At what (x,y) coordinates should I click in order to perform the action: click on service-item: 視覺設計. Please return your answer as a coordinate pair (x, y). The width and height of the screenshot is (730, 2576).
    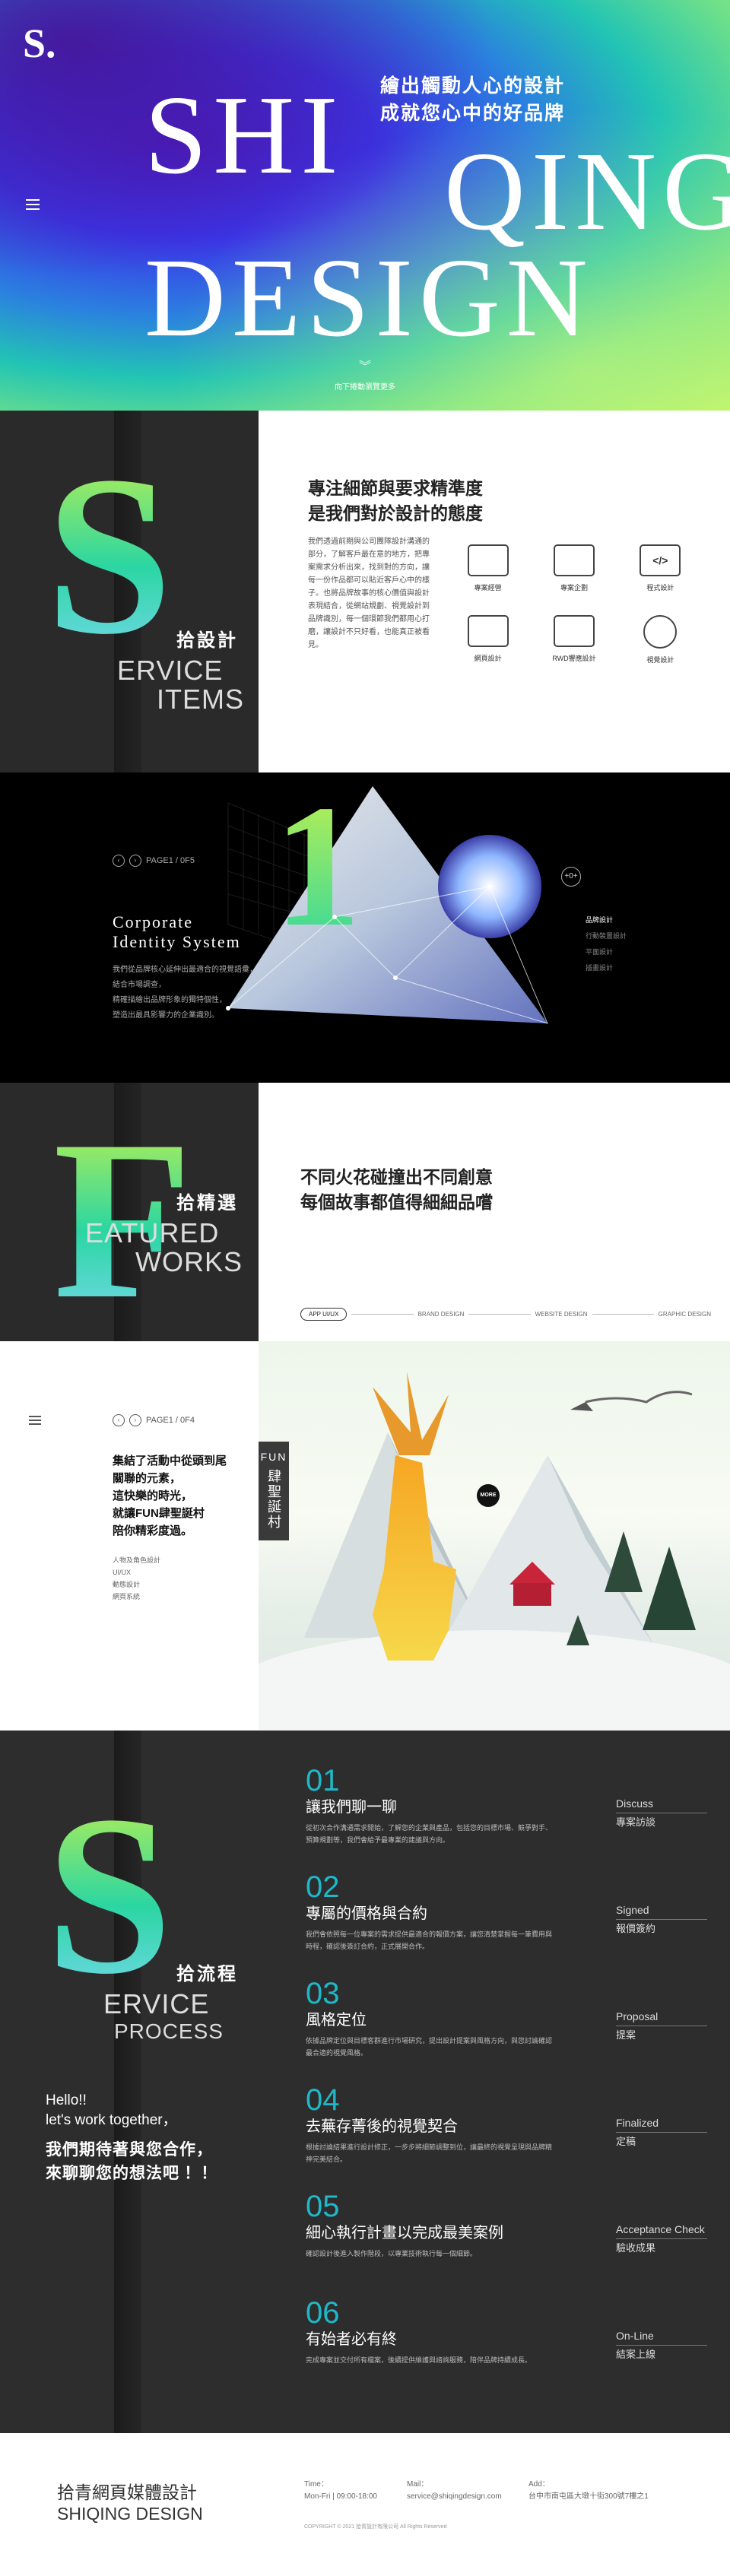
    Looking at the image, I should click on (660, 640).